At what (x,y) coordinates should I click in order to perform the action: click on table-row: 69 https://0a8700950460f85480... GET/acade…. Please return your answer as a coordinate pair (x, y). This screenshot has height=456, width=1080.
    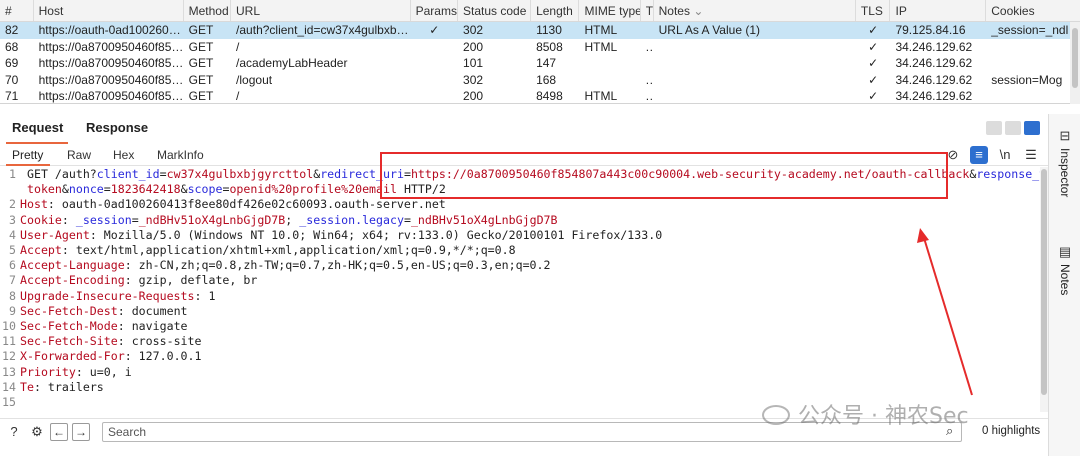
    Looking at the image, I should click on (540, 63).